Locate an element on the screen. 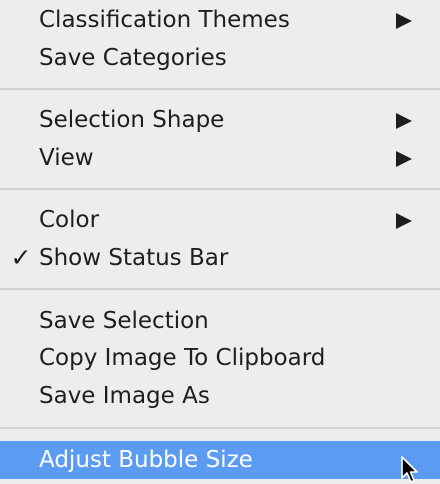  menu-item-classification-themes: Classification Themes is located at coordinates (220, 20).